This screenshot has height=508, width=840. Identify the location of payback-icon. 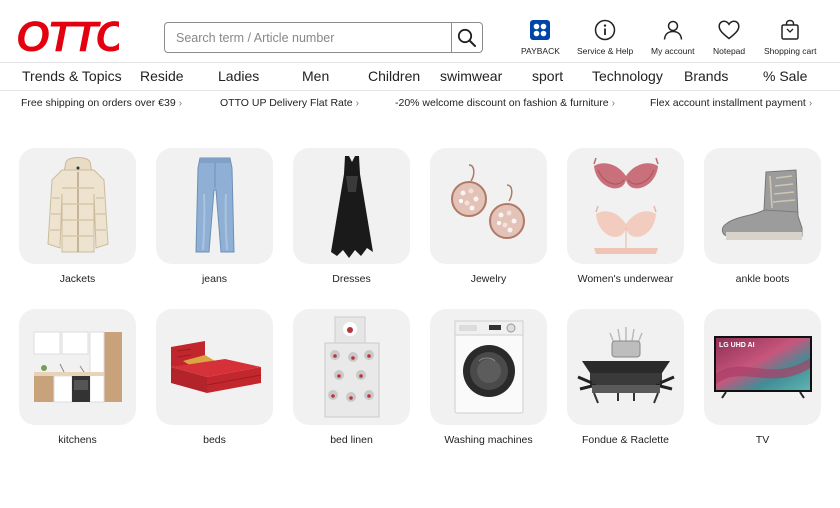
(540, 30).